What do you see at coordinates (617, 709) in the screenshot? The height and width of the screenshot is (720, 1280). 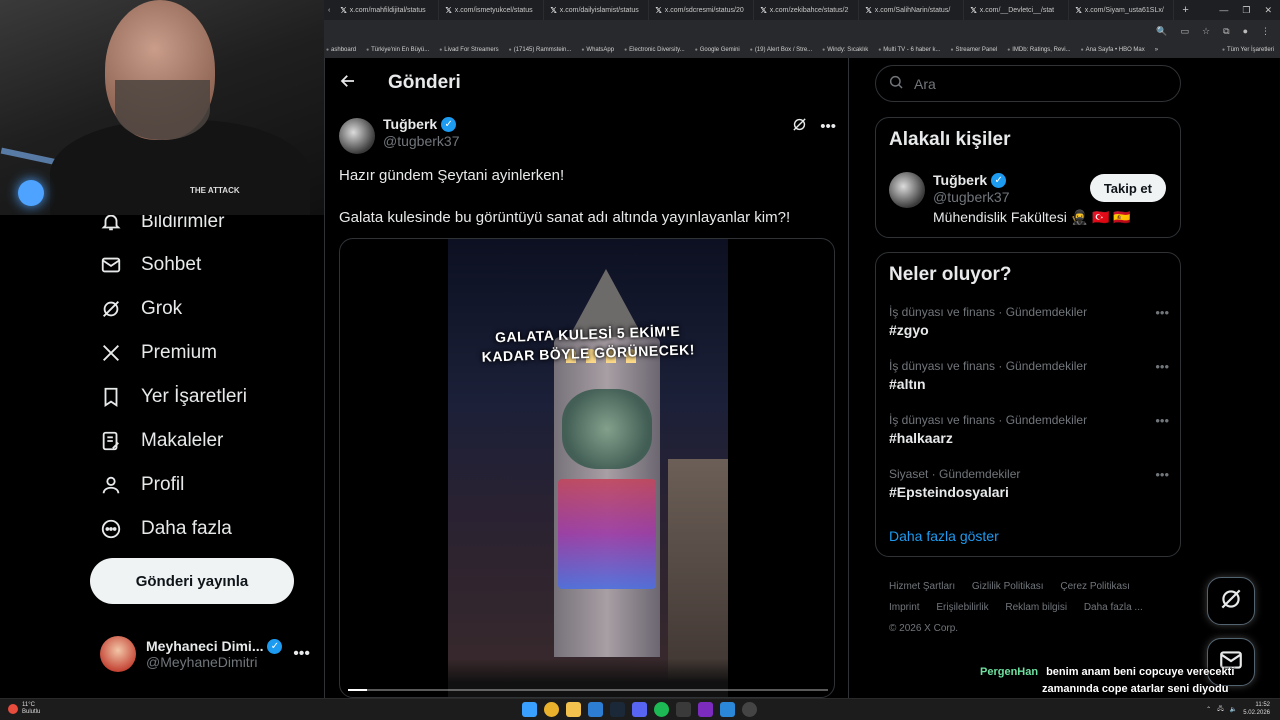 I see `steam-icon` at bounding box center [617, 709].